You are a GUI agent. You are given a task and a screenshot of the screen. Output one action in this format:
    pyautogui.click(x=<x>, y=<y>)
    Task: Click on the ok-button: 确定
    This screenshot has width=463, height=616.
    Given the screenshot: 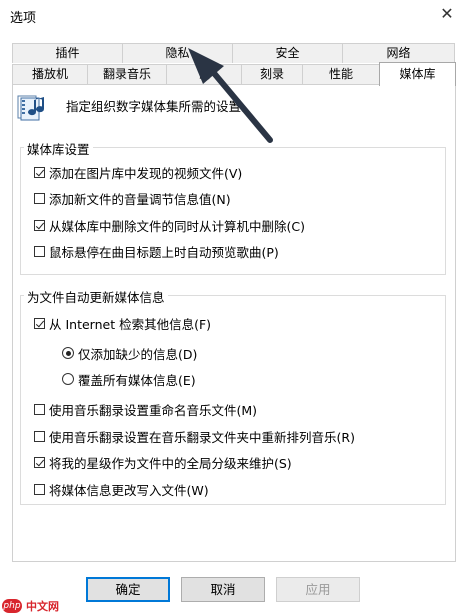 What is the action you would take?
    pyautogui.click(x=128, y=589)
    